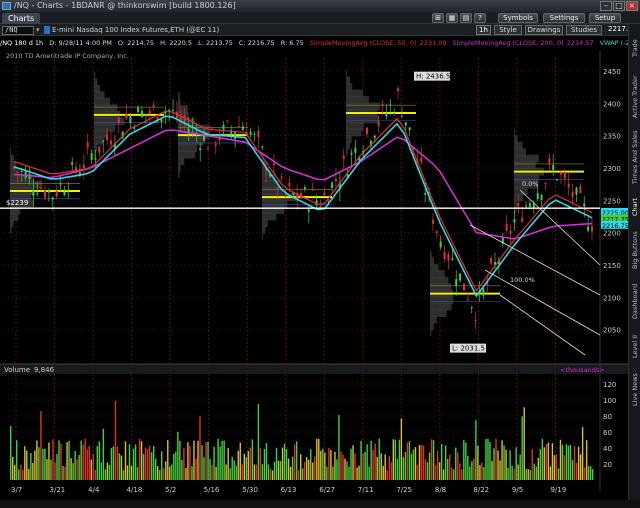 The image size is (640, 508). What do you see at coordinates (58, 490) in the screenshot?
I see `date-tick-label: 3/21` at bounding box center [58, 490].